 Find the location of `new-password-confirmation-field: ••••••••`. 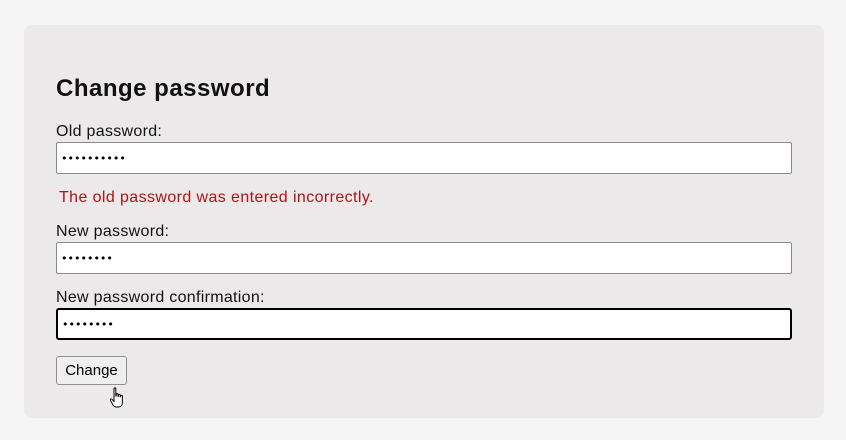

new-password-confirmation-field: •••••••• is located at coordinates (424, 324).